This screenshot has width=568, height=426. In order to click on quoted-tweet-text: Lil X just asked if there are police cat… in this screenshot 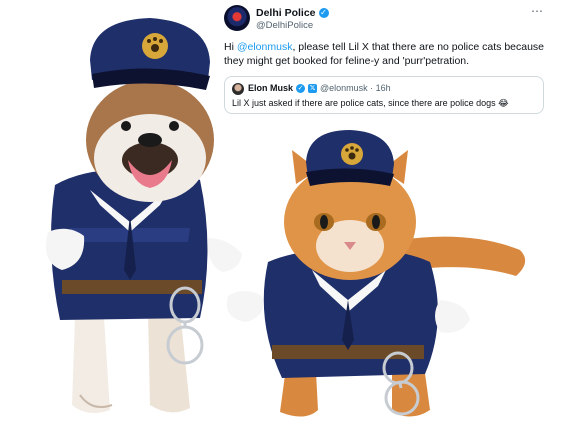, I will do `click(370, 103)`.